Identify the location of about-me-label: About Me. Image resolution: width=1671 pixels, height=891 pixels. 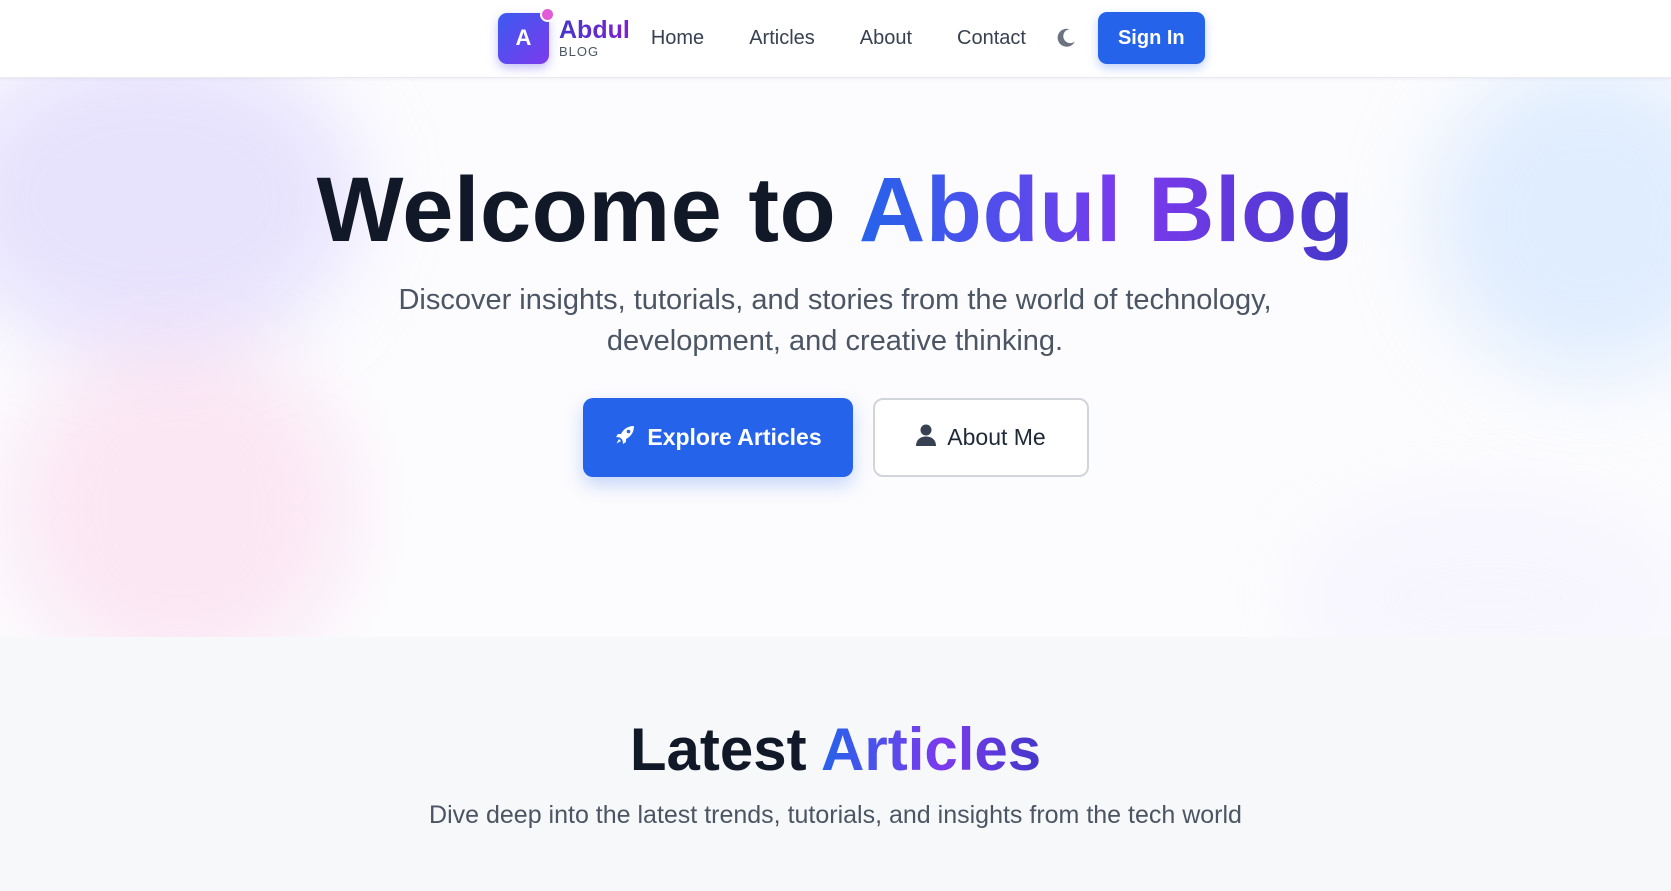
(996, 437).